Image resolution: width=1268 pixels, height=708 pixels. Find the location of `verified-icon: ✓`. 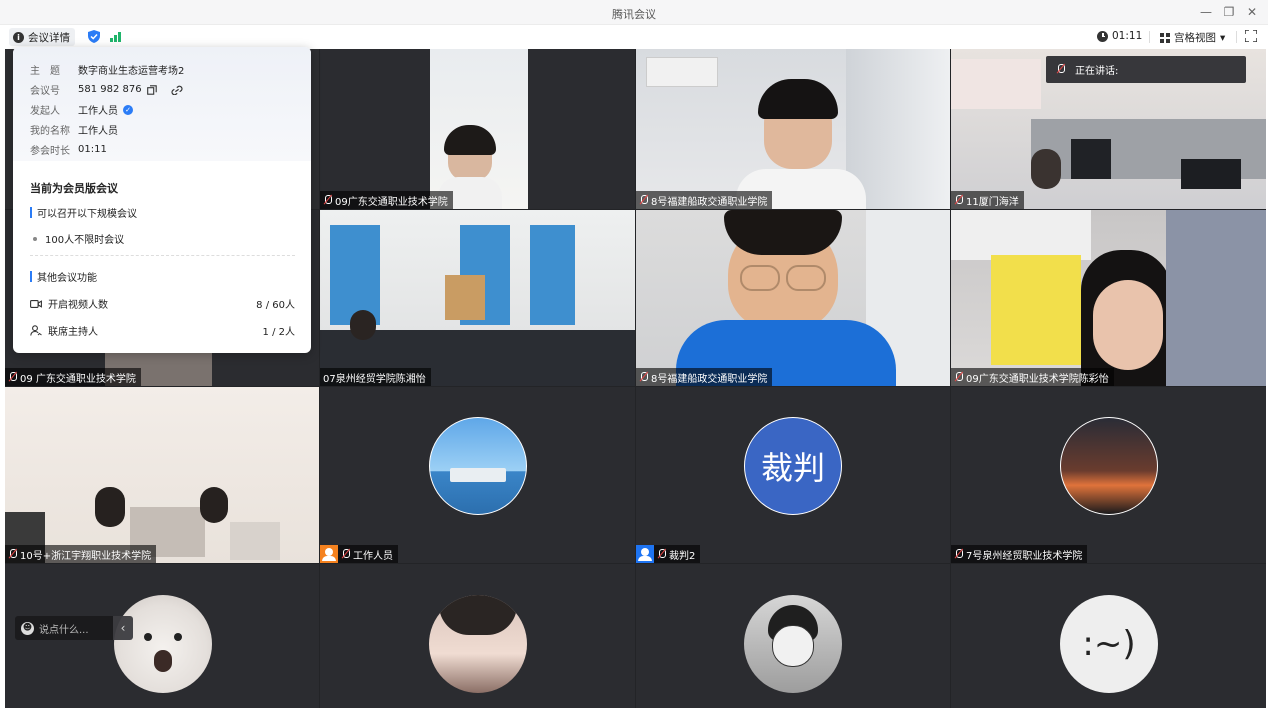

verified-icon: ✓ is located at coordinates (128, 109).